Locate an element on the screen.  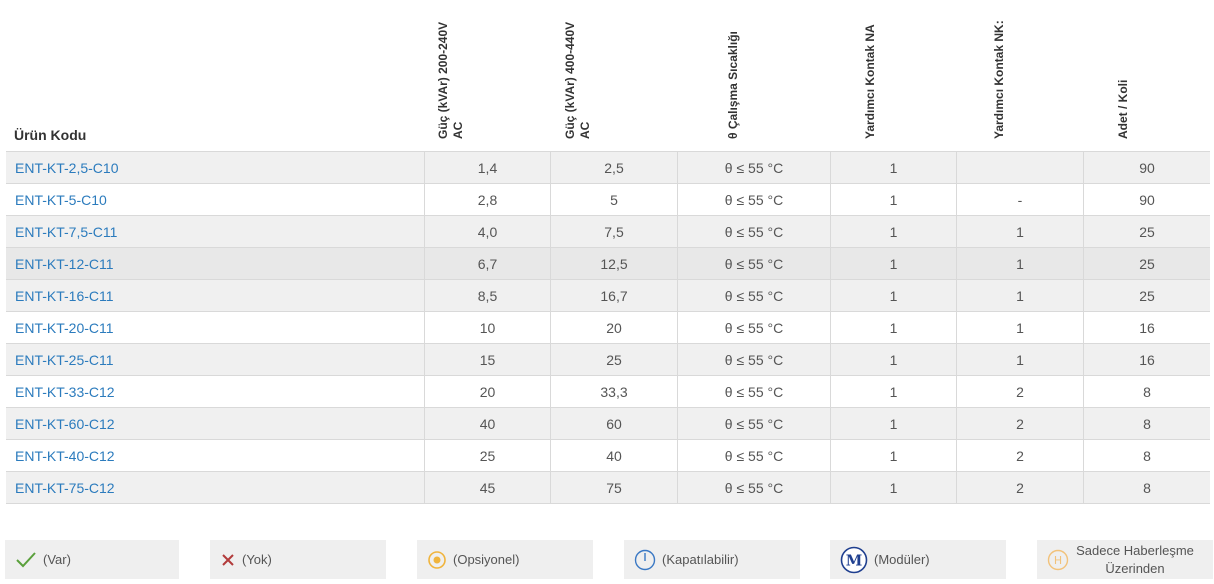
power-400-cell: 25 is located at coordinates (614, 359).